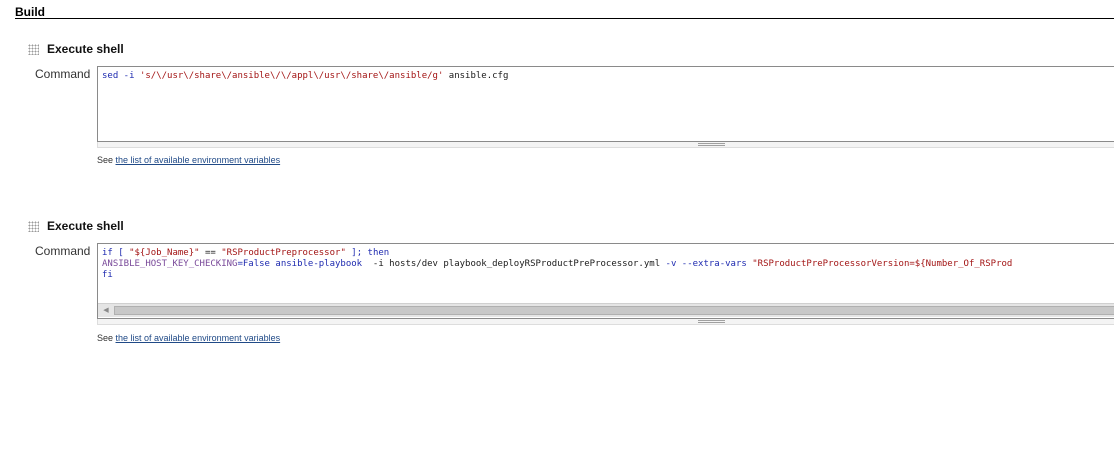 This screenshot has height=460, width=1114. Describe the element at coordinates (614, 310) in the screenshot. I see `scroll-thumb` at that location.